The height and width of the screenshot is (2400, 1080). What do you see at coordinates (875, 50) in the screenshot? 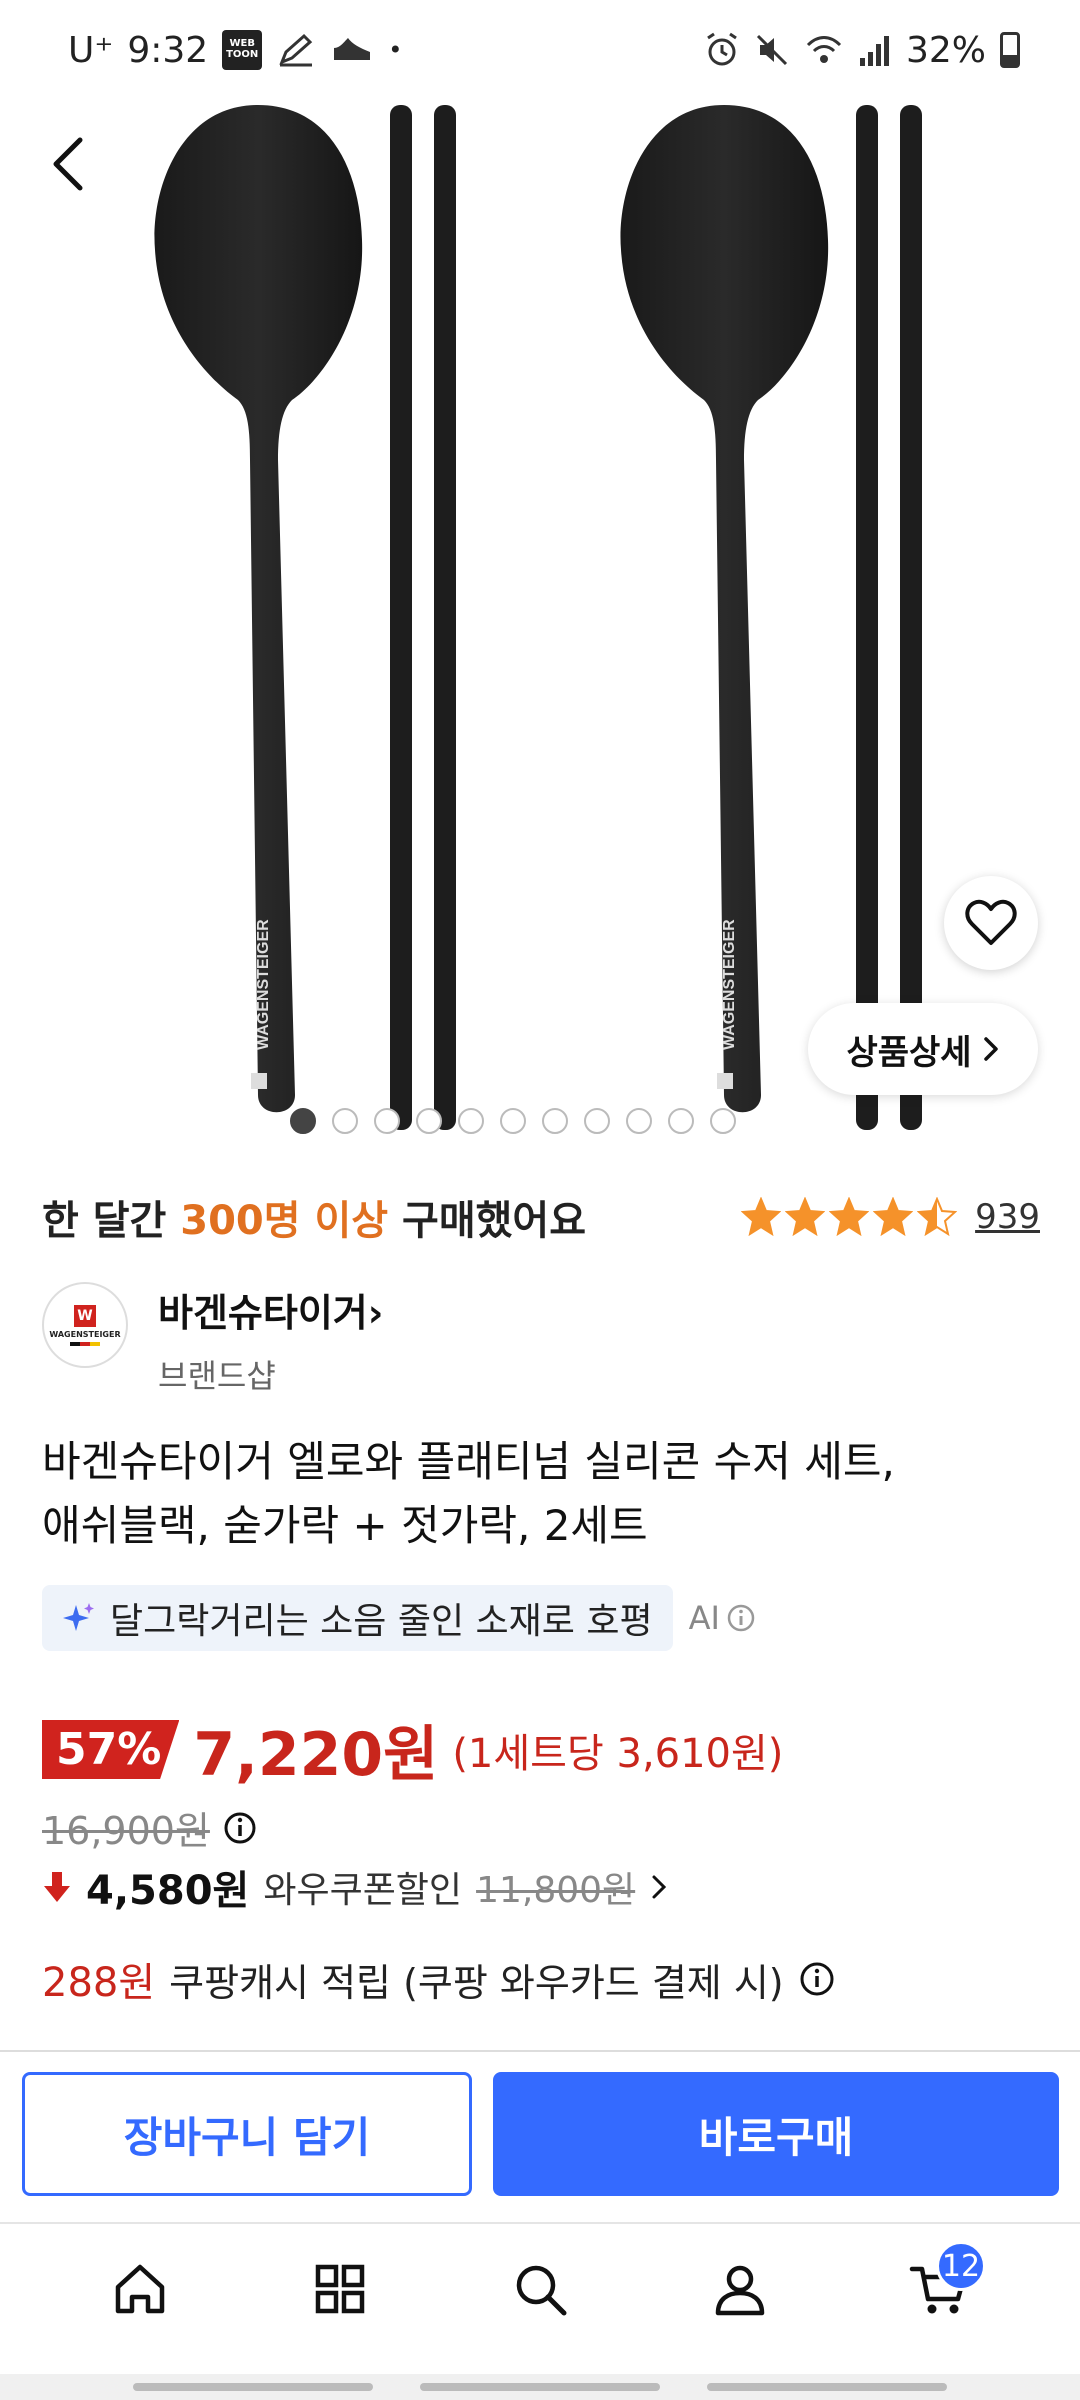
I see `signal-icon` at bounding box center [875, 50].